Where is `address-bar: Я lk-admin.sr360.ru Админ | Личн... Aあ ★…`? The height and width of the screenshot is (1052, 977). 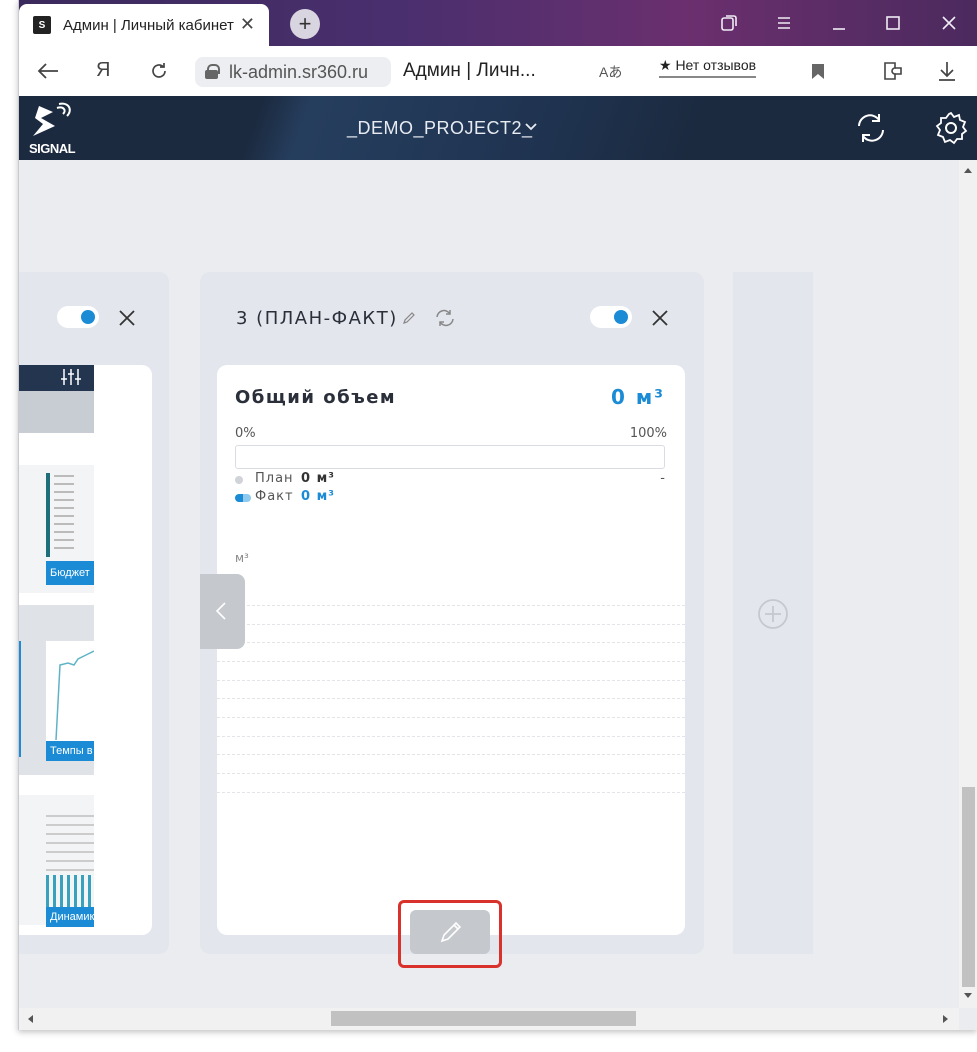
address-bar: Я lk-admin.sr360.ru Админ | Личн... Aあ ★… is located at coordinates (498, 71).